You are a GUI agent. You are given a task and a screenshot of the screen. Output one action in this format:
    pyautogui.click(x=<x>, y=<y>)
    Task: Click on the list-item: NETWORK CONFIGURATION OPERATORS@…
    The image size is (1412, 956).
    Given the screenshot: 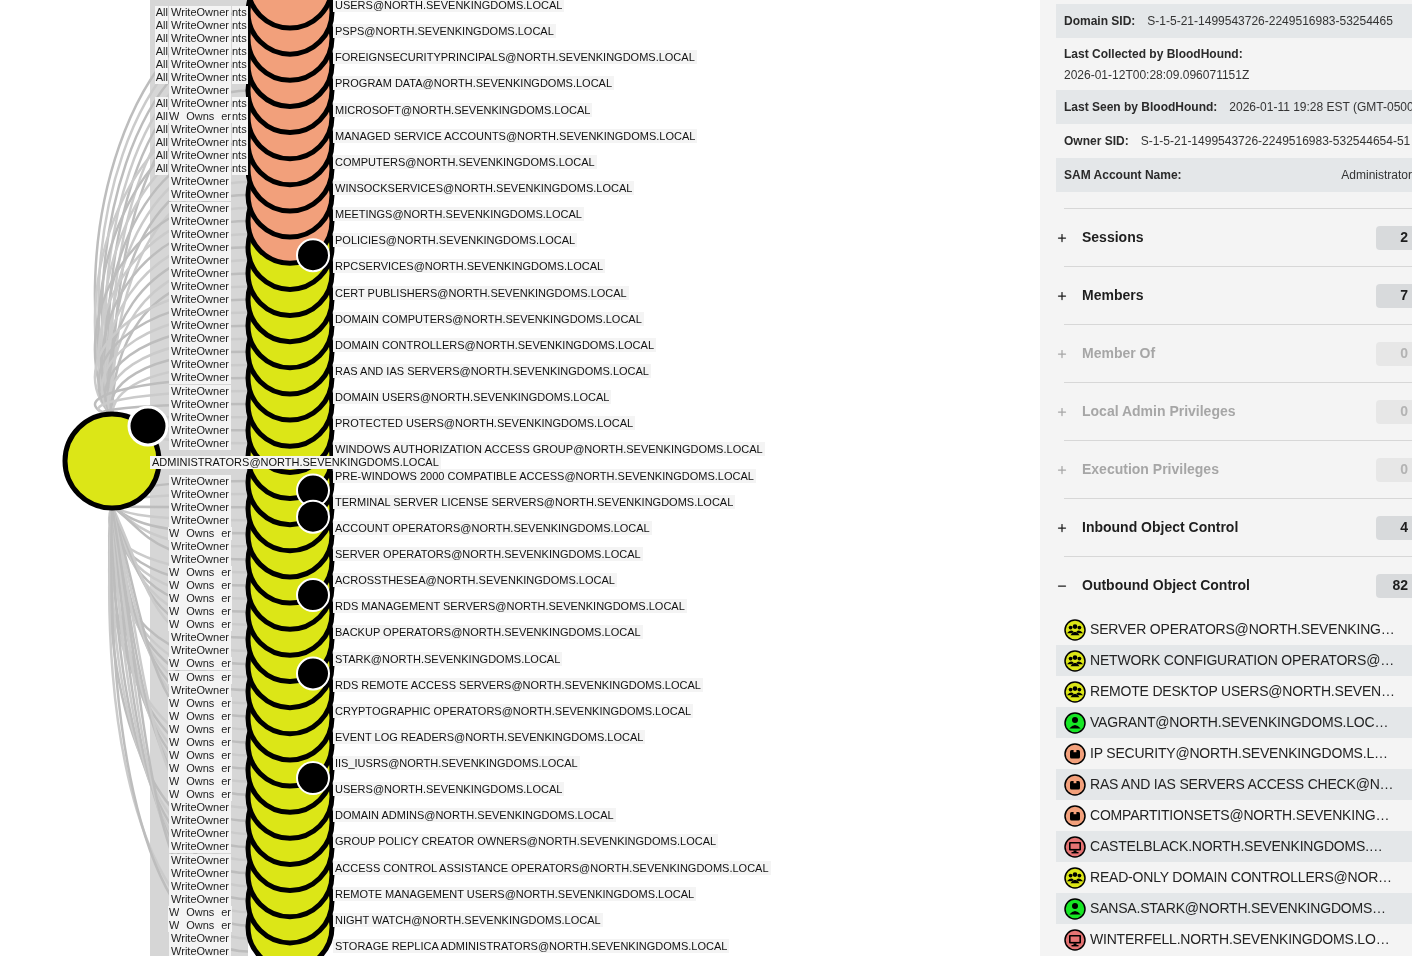 What is the action you would take?
    pyautogui.click(x=1234, y=660)
    